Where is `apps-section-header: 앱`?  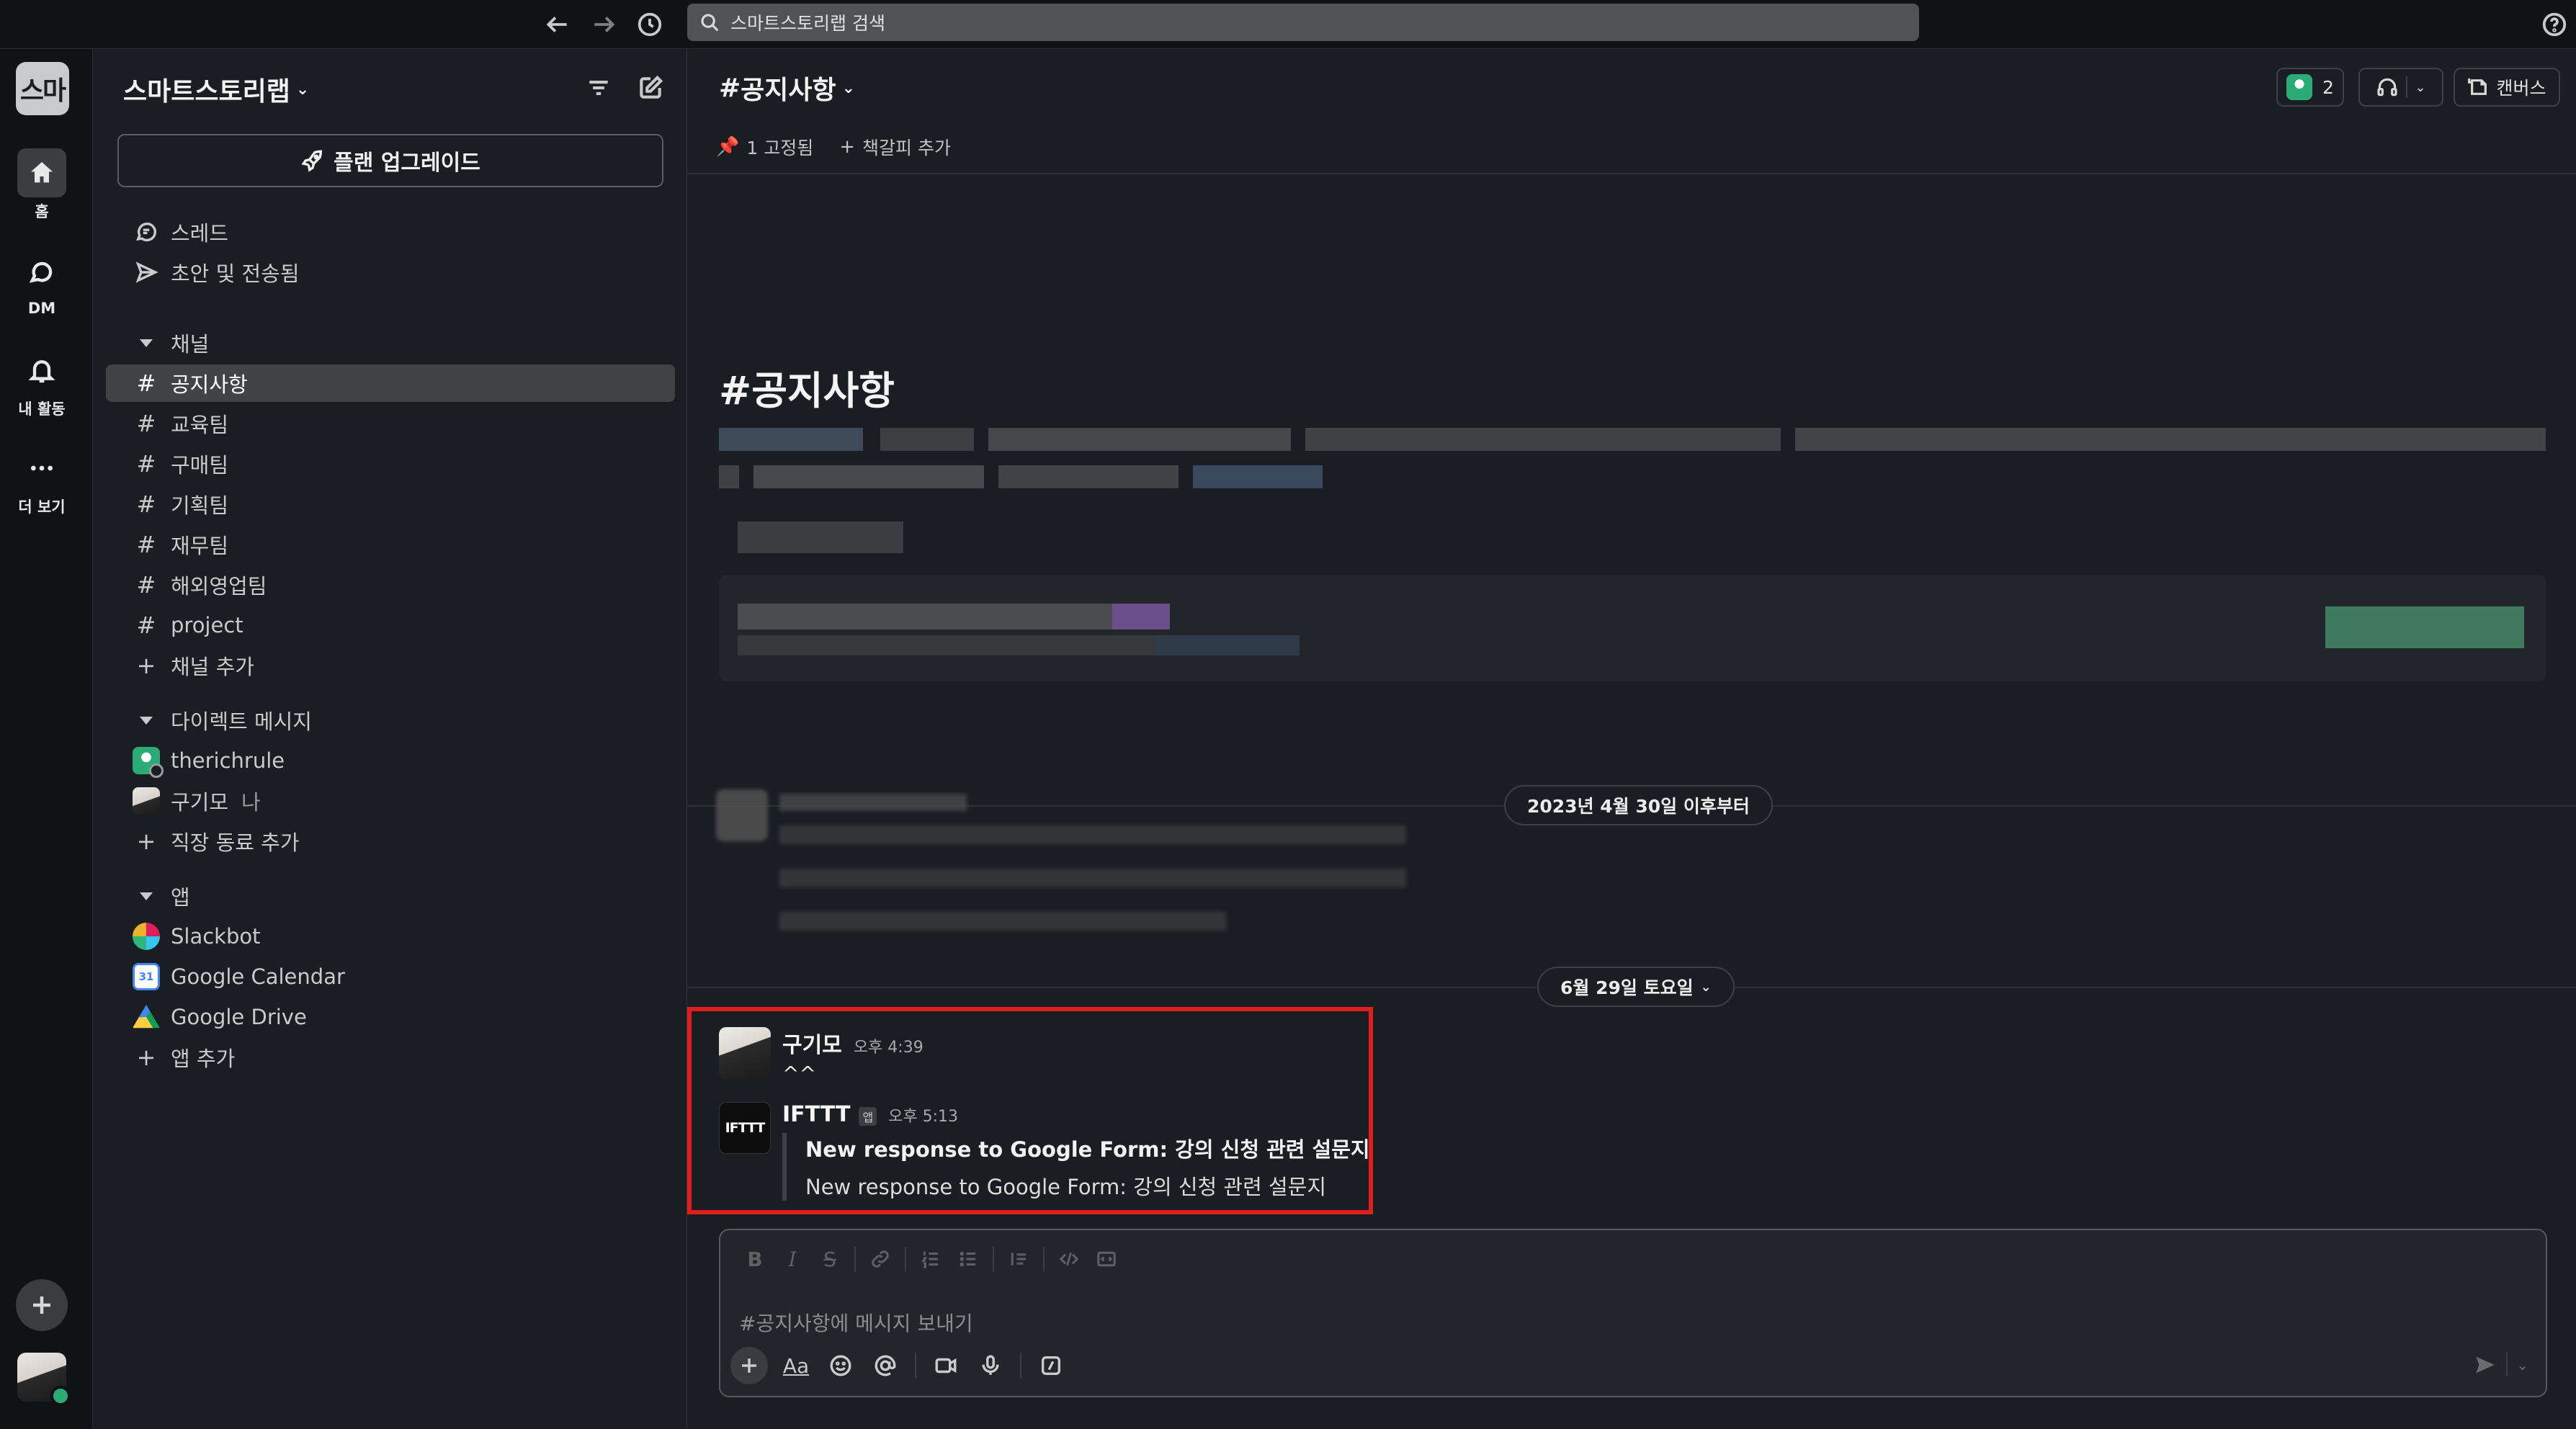
apps-section-header: 앱 is located at coordinates (390, 896).